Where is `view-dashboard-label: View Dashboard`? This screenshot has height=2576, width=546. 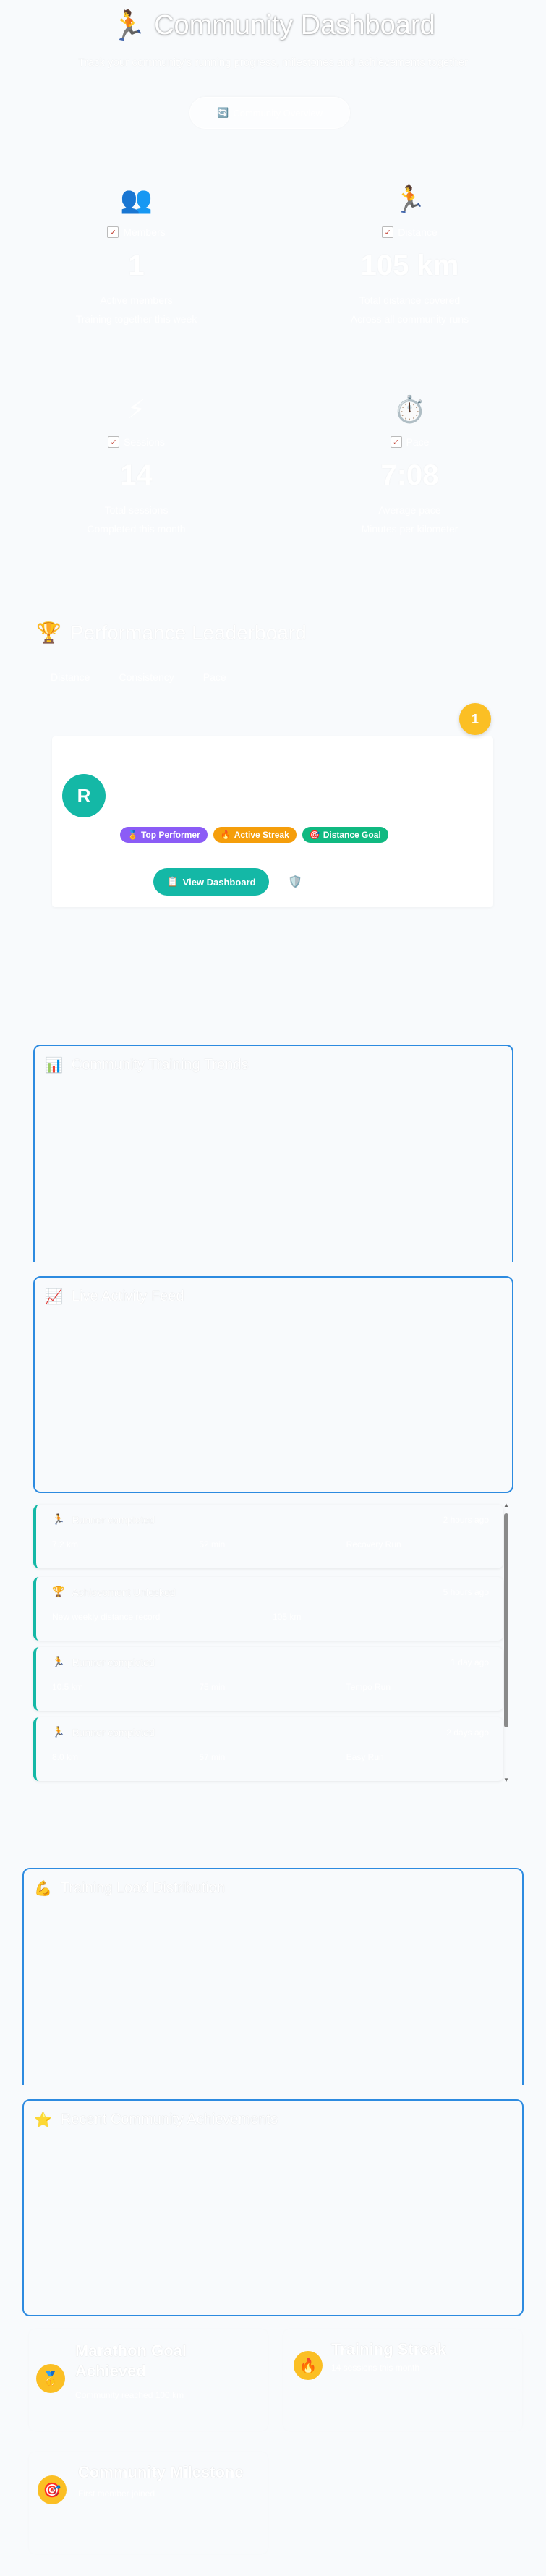
view-dashboard-label: View Dashboard is located at coordinates (219, 882).